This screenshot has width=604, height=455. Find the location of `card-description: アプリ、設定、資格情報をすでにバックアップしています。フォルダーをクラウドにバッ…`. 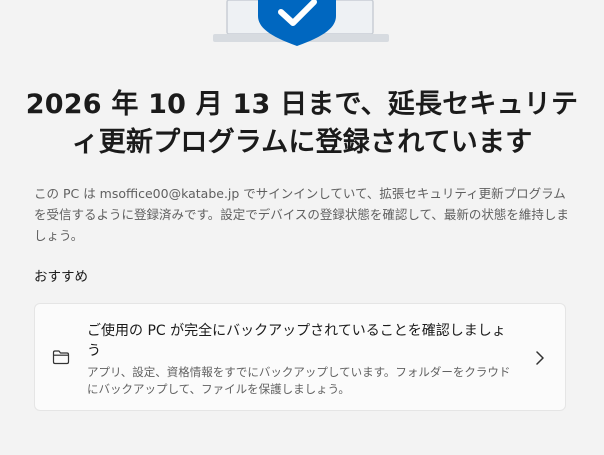

card-description: アプリ、設定、資格情報をすでにバックアップしています。フォルダーをクラウドにバッ… is located at coordinates (299, 380).